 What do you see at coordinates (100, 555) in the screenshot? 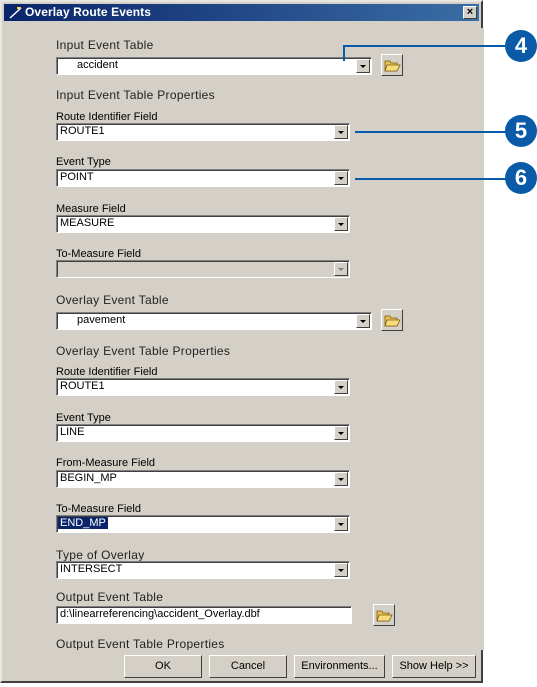
I see `type-of-overlay-label: Type of Overlay` at bounding box center [100, 555].